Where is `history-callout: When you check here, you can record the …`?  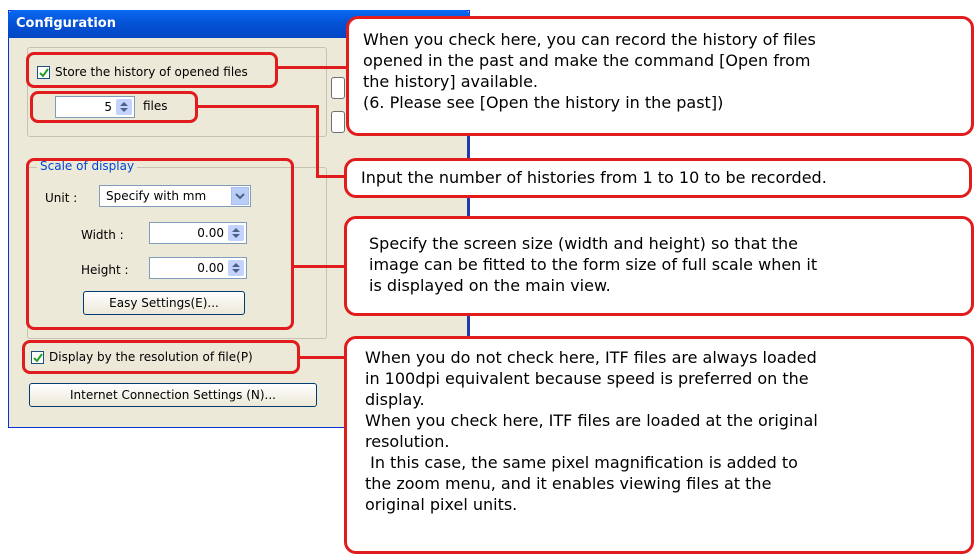 history-callout: When you check here, you can record the … is located at coordinates (660, 76).